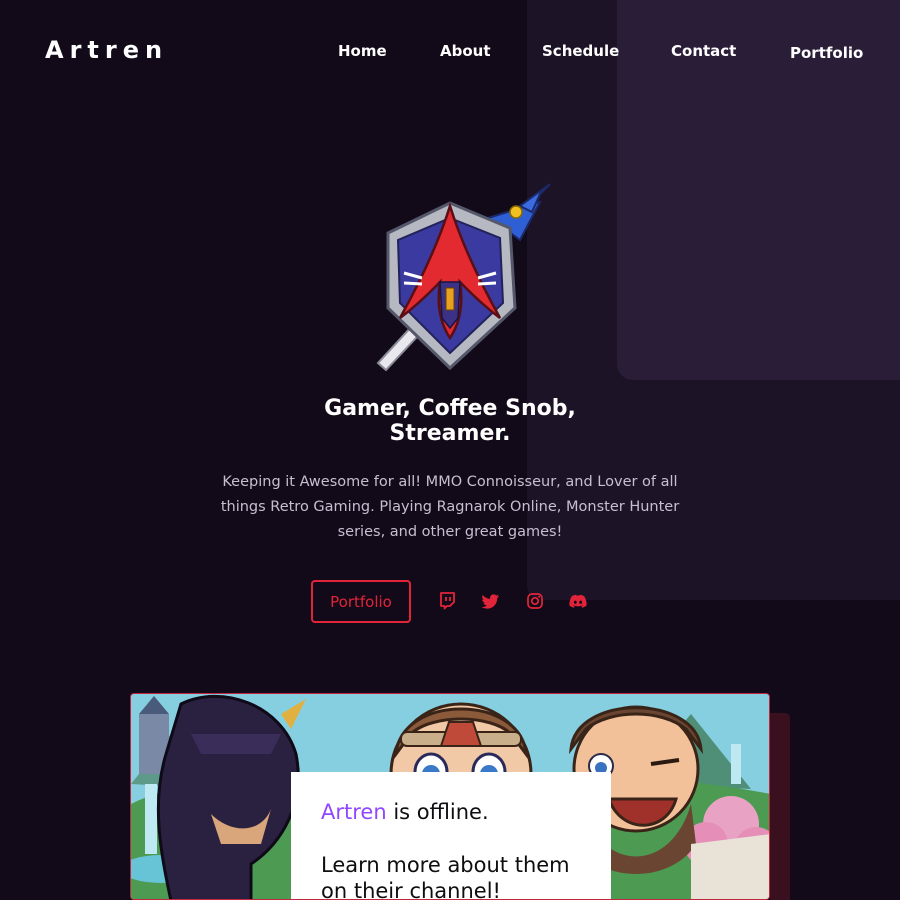 This screenshot has width=900, height=900. I want to click on artren-emblem-logo, so click(463, 277).